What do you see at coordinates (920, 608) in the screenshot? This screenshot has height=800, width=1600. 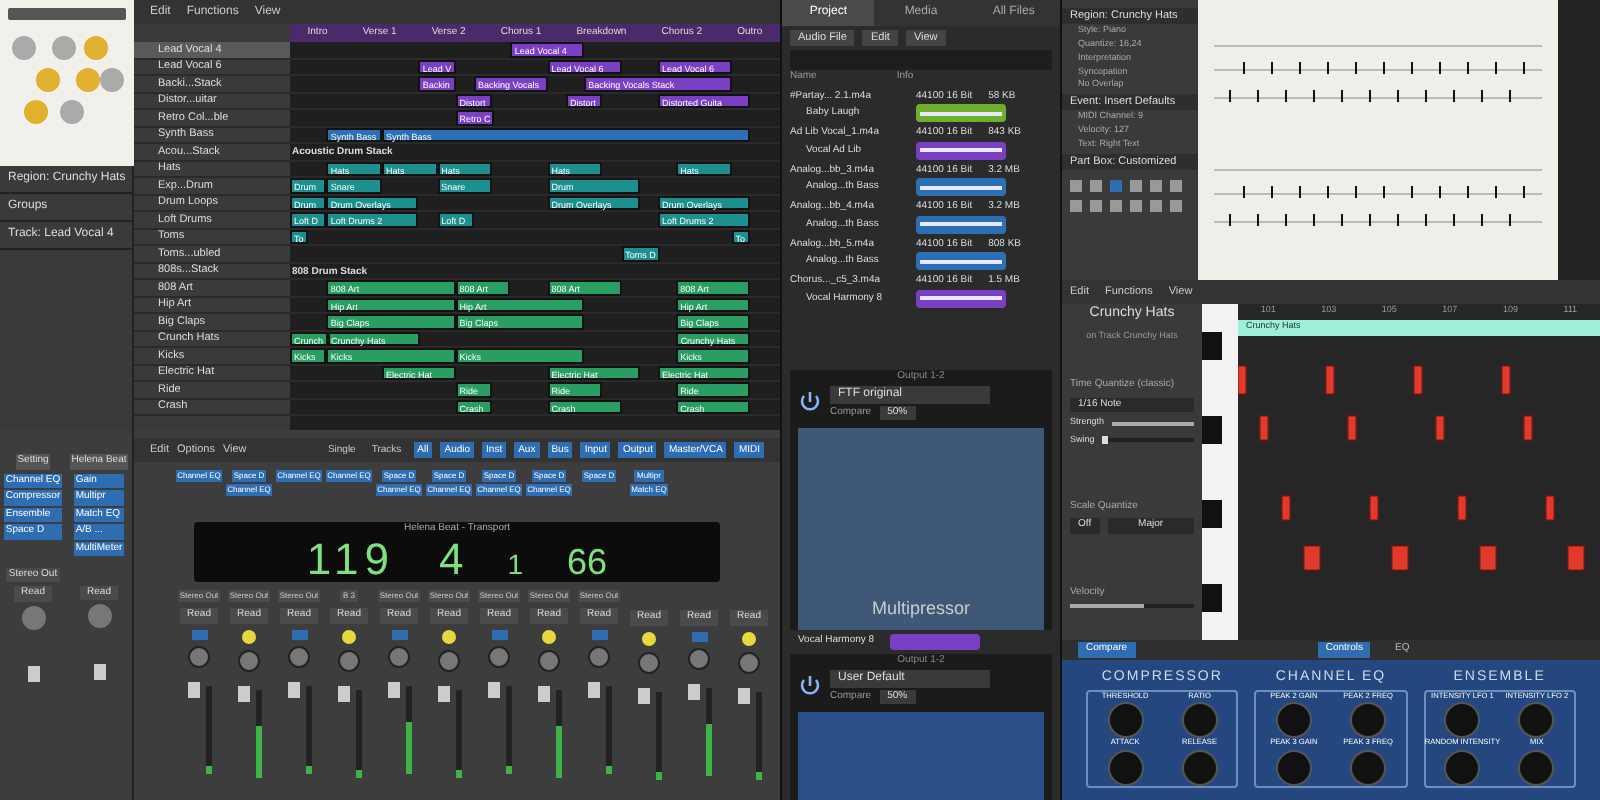 I see `plugin-name: Multipressor` at bounding box center [920, 608].